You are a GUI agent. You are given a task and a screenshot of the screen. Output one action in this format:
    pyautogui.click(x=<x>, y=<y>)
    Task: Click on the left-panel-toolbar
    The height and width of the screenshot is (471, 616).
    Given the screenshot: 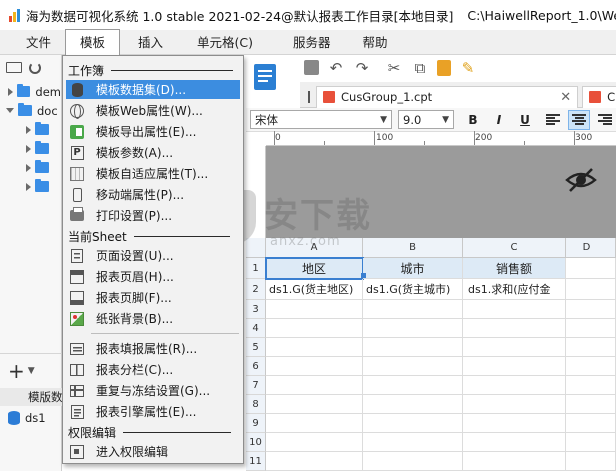 What is the action you would take?
    pyautogui.click(x=30, y=67)
    